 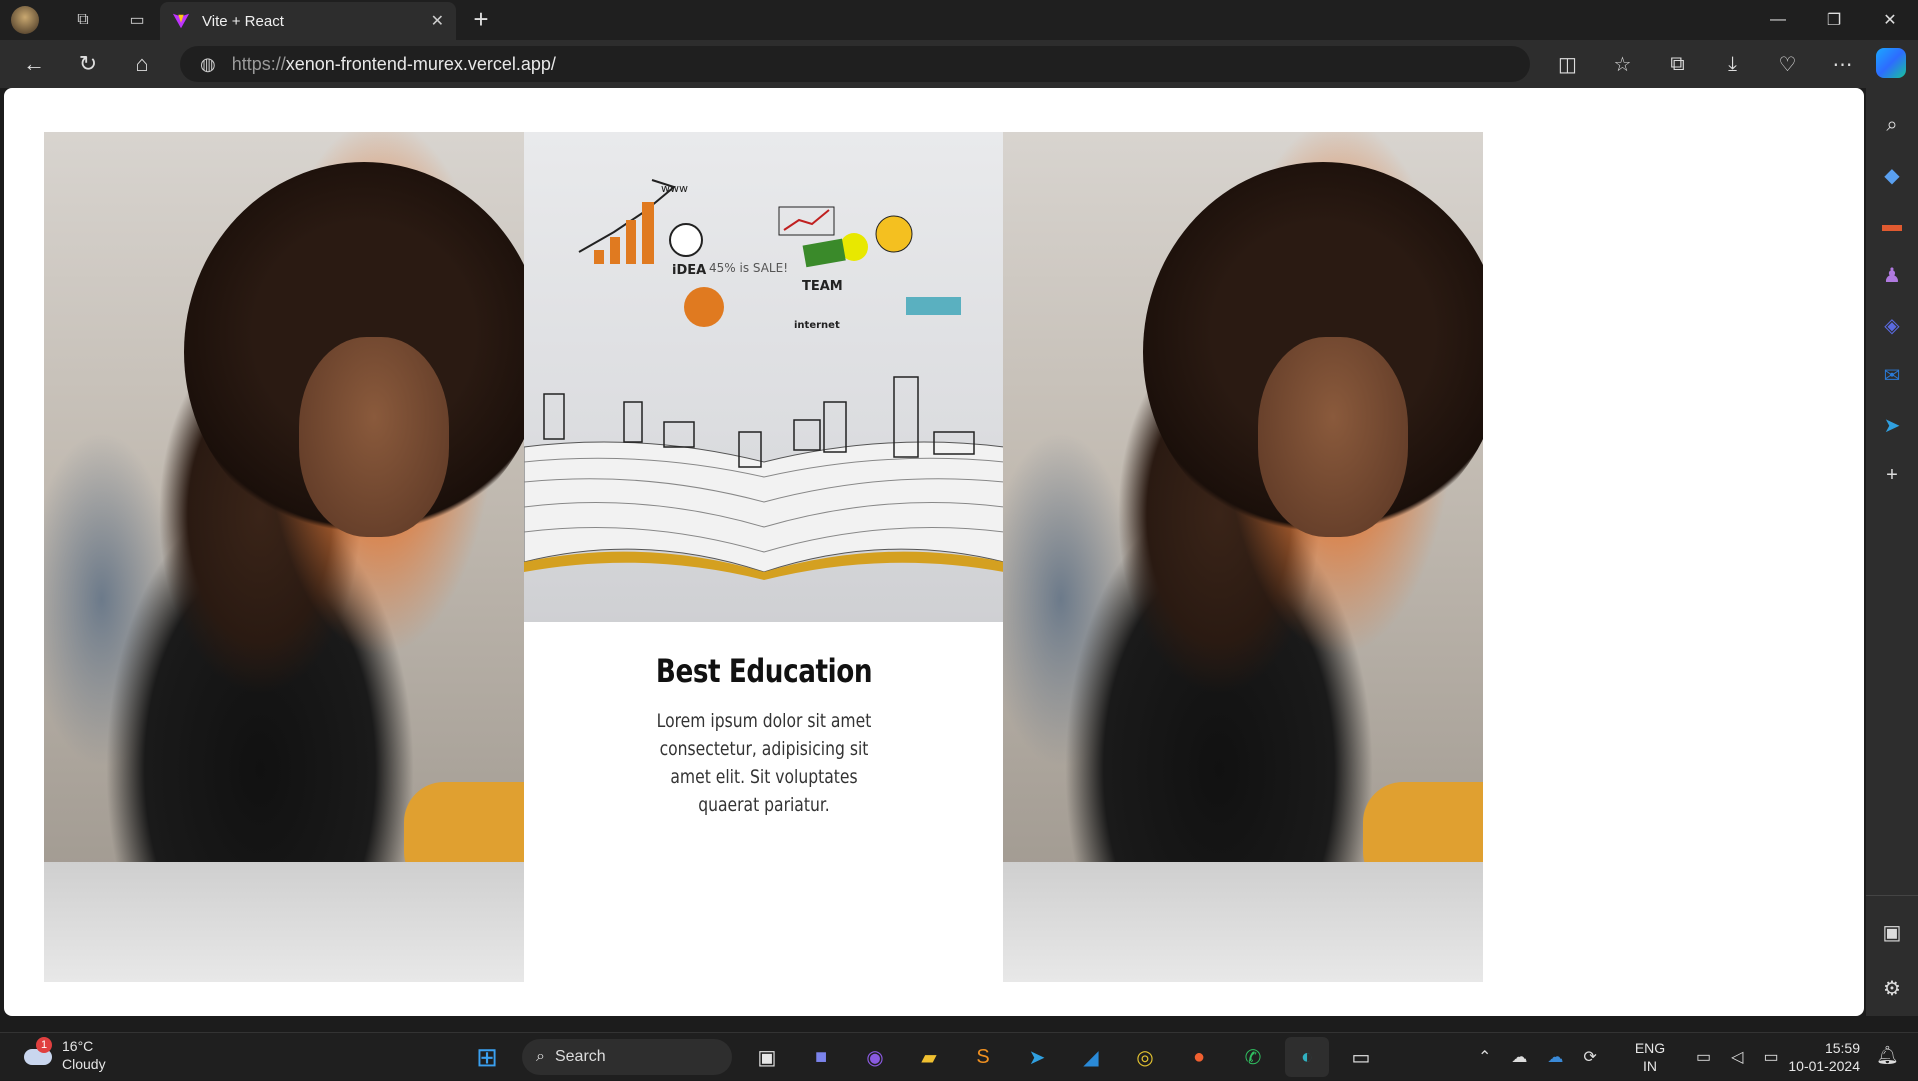 I want to click on send-icon: ➤, so click(x=1892, y=425).